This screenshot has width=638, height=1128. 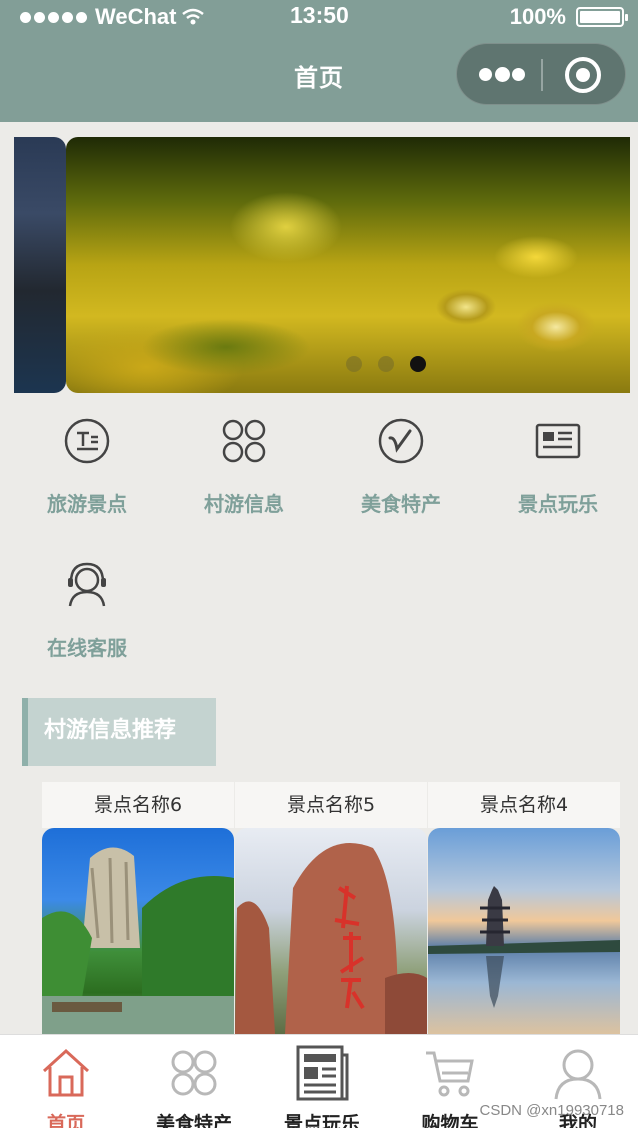 What do you see at coordinates (244, 466) in the screenshot?
I see `category-village-info: 村游信息` at bounding box center [244, 466].